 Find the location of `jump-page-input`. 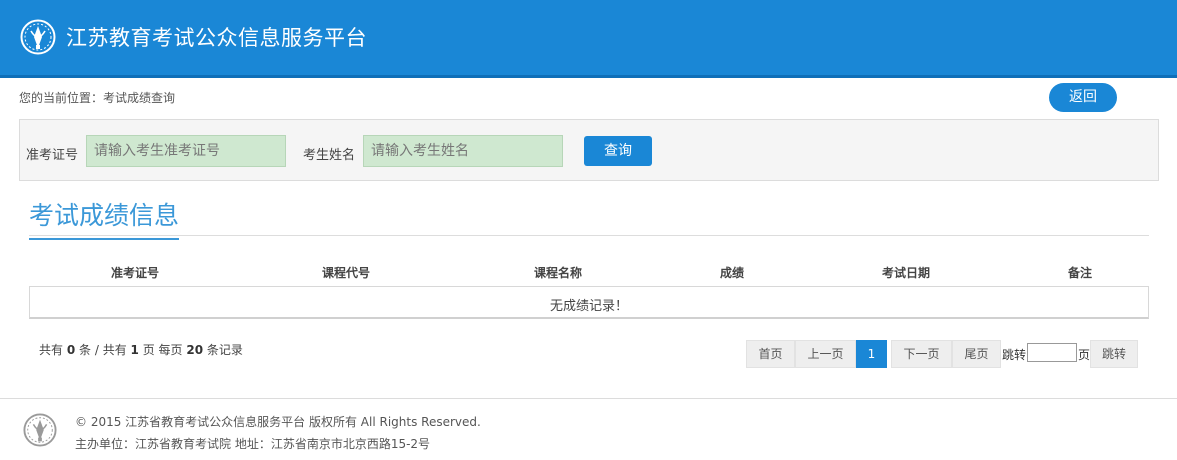

jump-page-input is located at coordinates (1052, 352).